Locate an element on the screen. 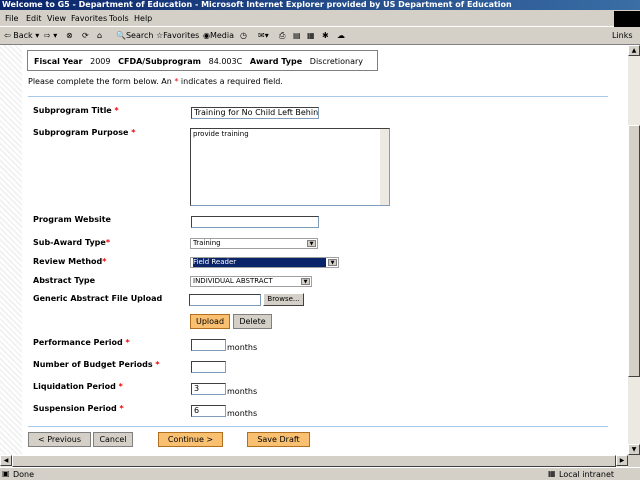 The width and height of the screenshot is (640, 480). windows-logo-icon is located at coordinates (627, 19).